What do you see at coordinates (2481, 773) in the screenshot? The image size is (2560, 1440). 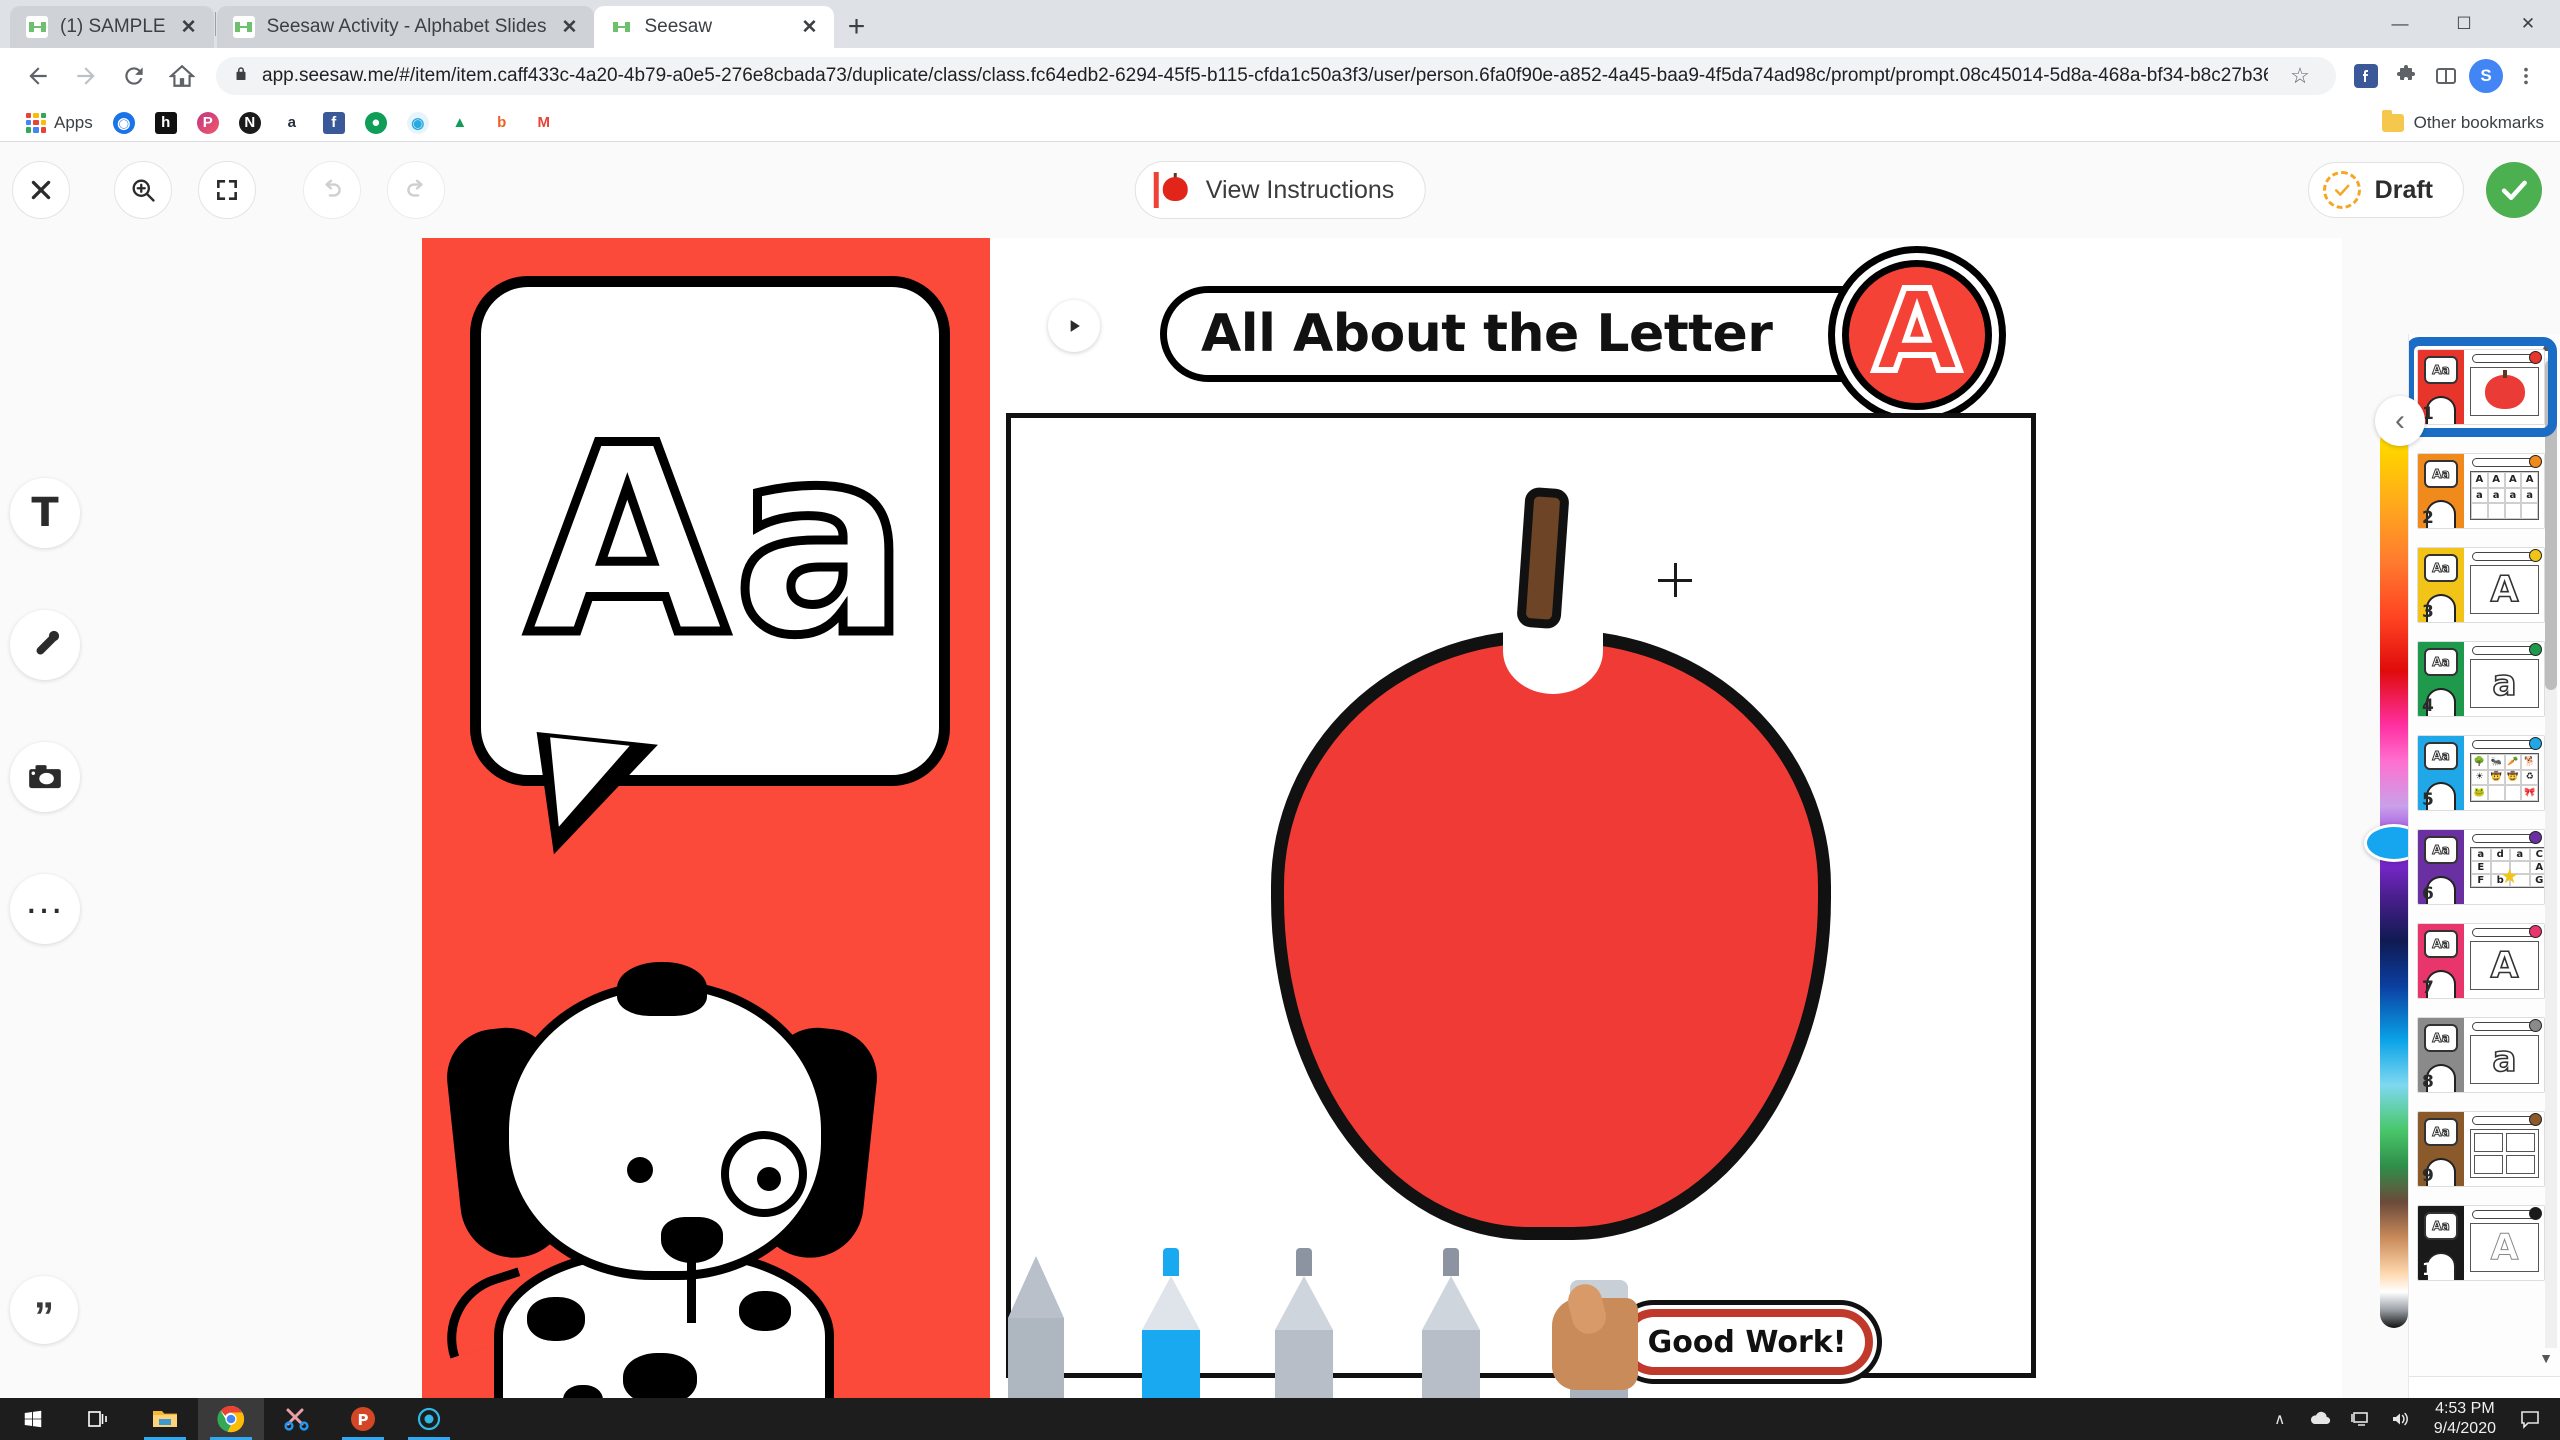 I see `page-thumbnail-5: Aa 5 🌳 🐜 🥕 🐕 ☀ 🤠 🤠 ♻ 🐸 🎀` at bounding box center [2481, 773].